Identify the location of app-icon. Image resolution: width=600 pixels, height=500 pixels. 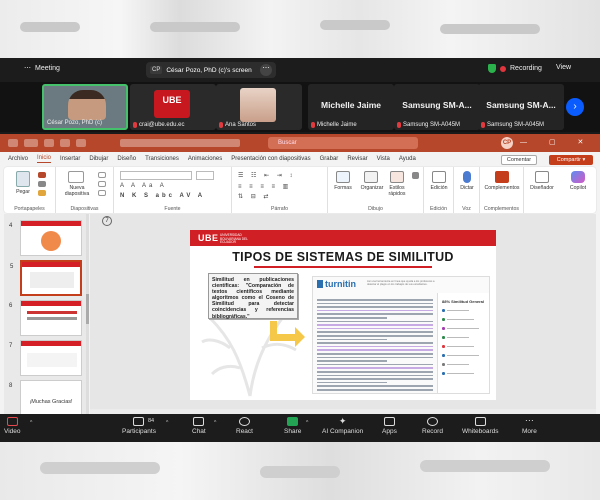
(13, 143).